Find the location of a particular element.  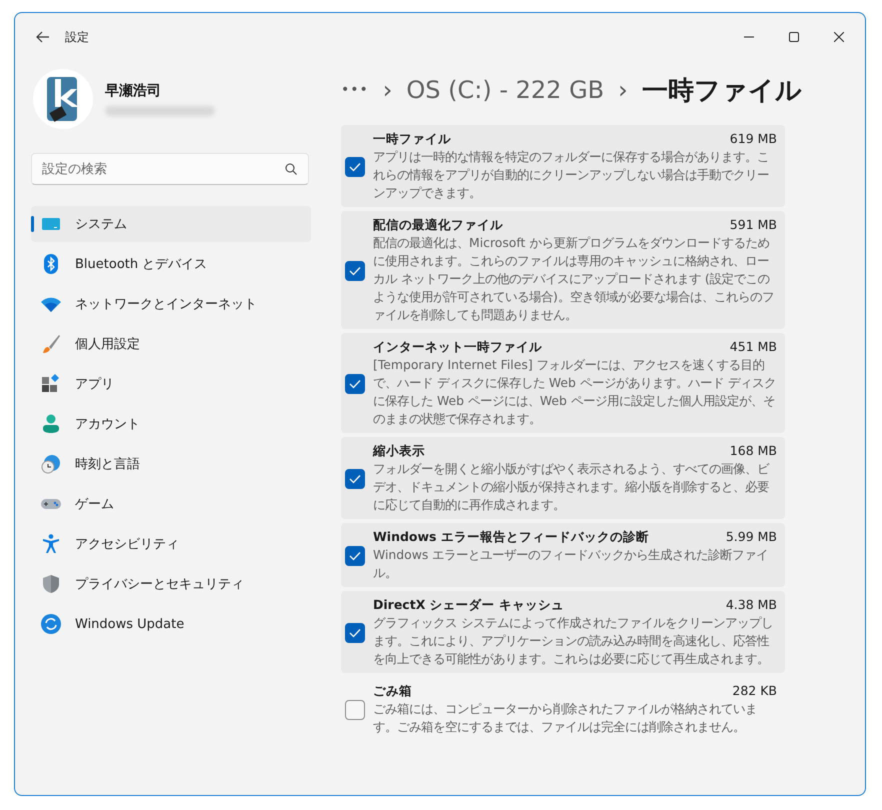

search-icon is located at coordinates (291, 169).